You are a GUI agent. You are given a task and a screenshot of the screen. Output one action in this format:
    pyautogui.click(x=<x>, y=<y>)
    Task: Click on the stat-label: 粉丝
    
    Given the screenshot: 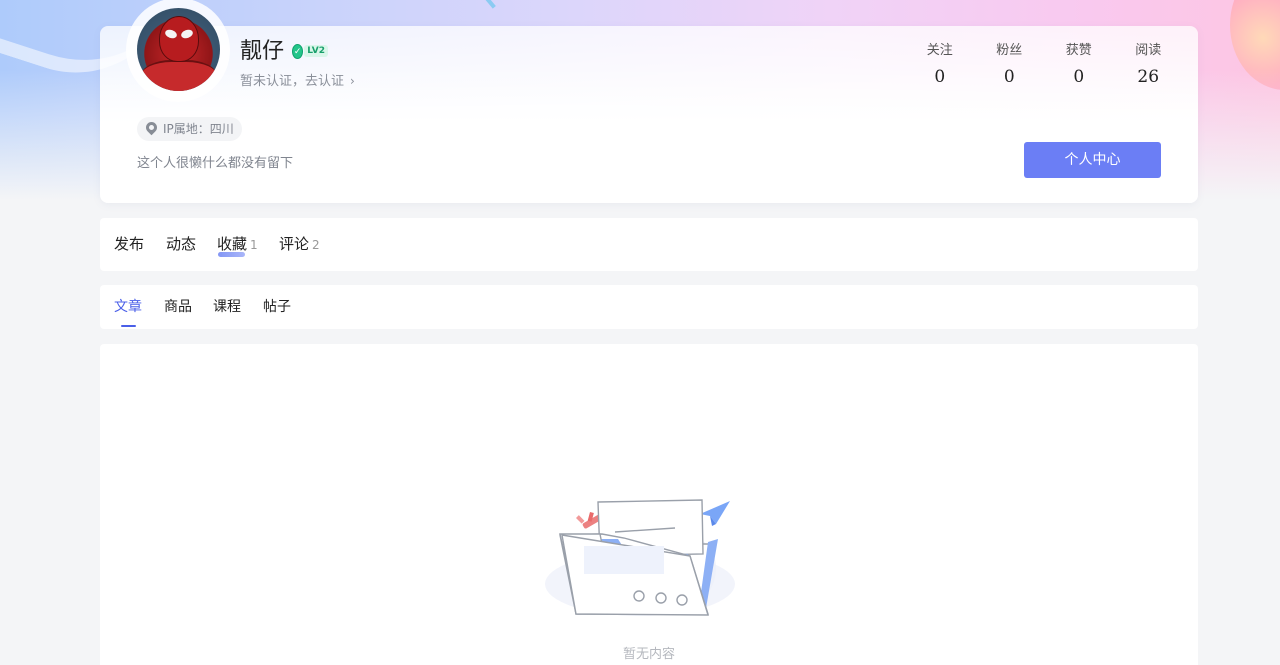 What is the action you would take?
    pyautogui.click(x=1009, y=50)
    